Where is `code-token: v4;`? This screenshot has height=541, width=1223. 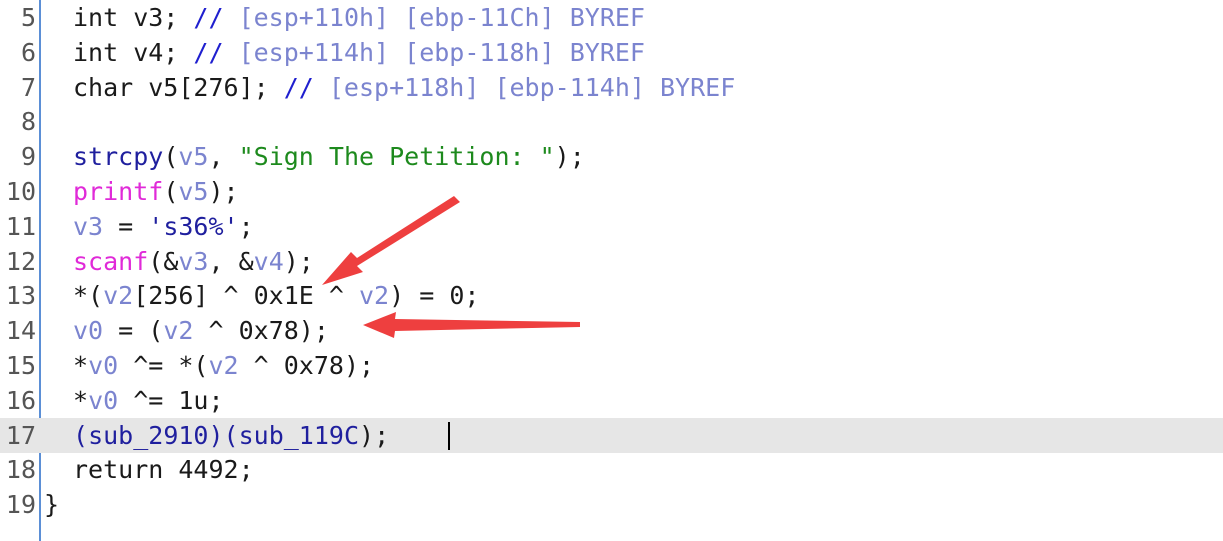
code-token: v4; is located at coordinates (156, 52).